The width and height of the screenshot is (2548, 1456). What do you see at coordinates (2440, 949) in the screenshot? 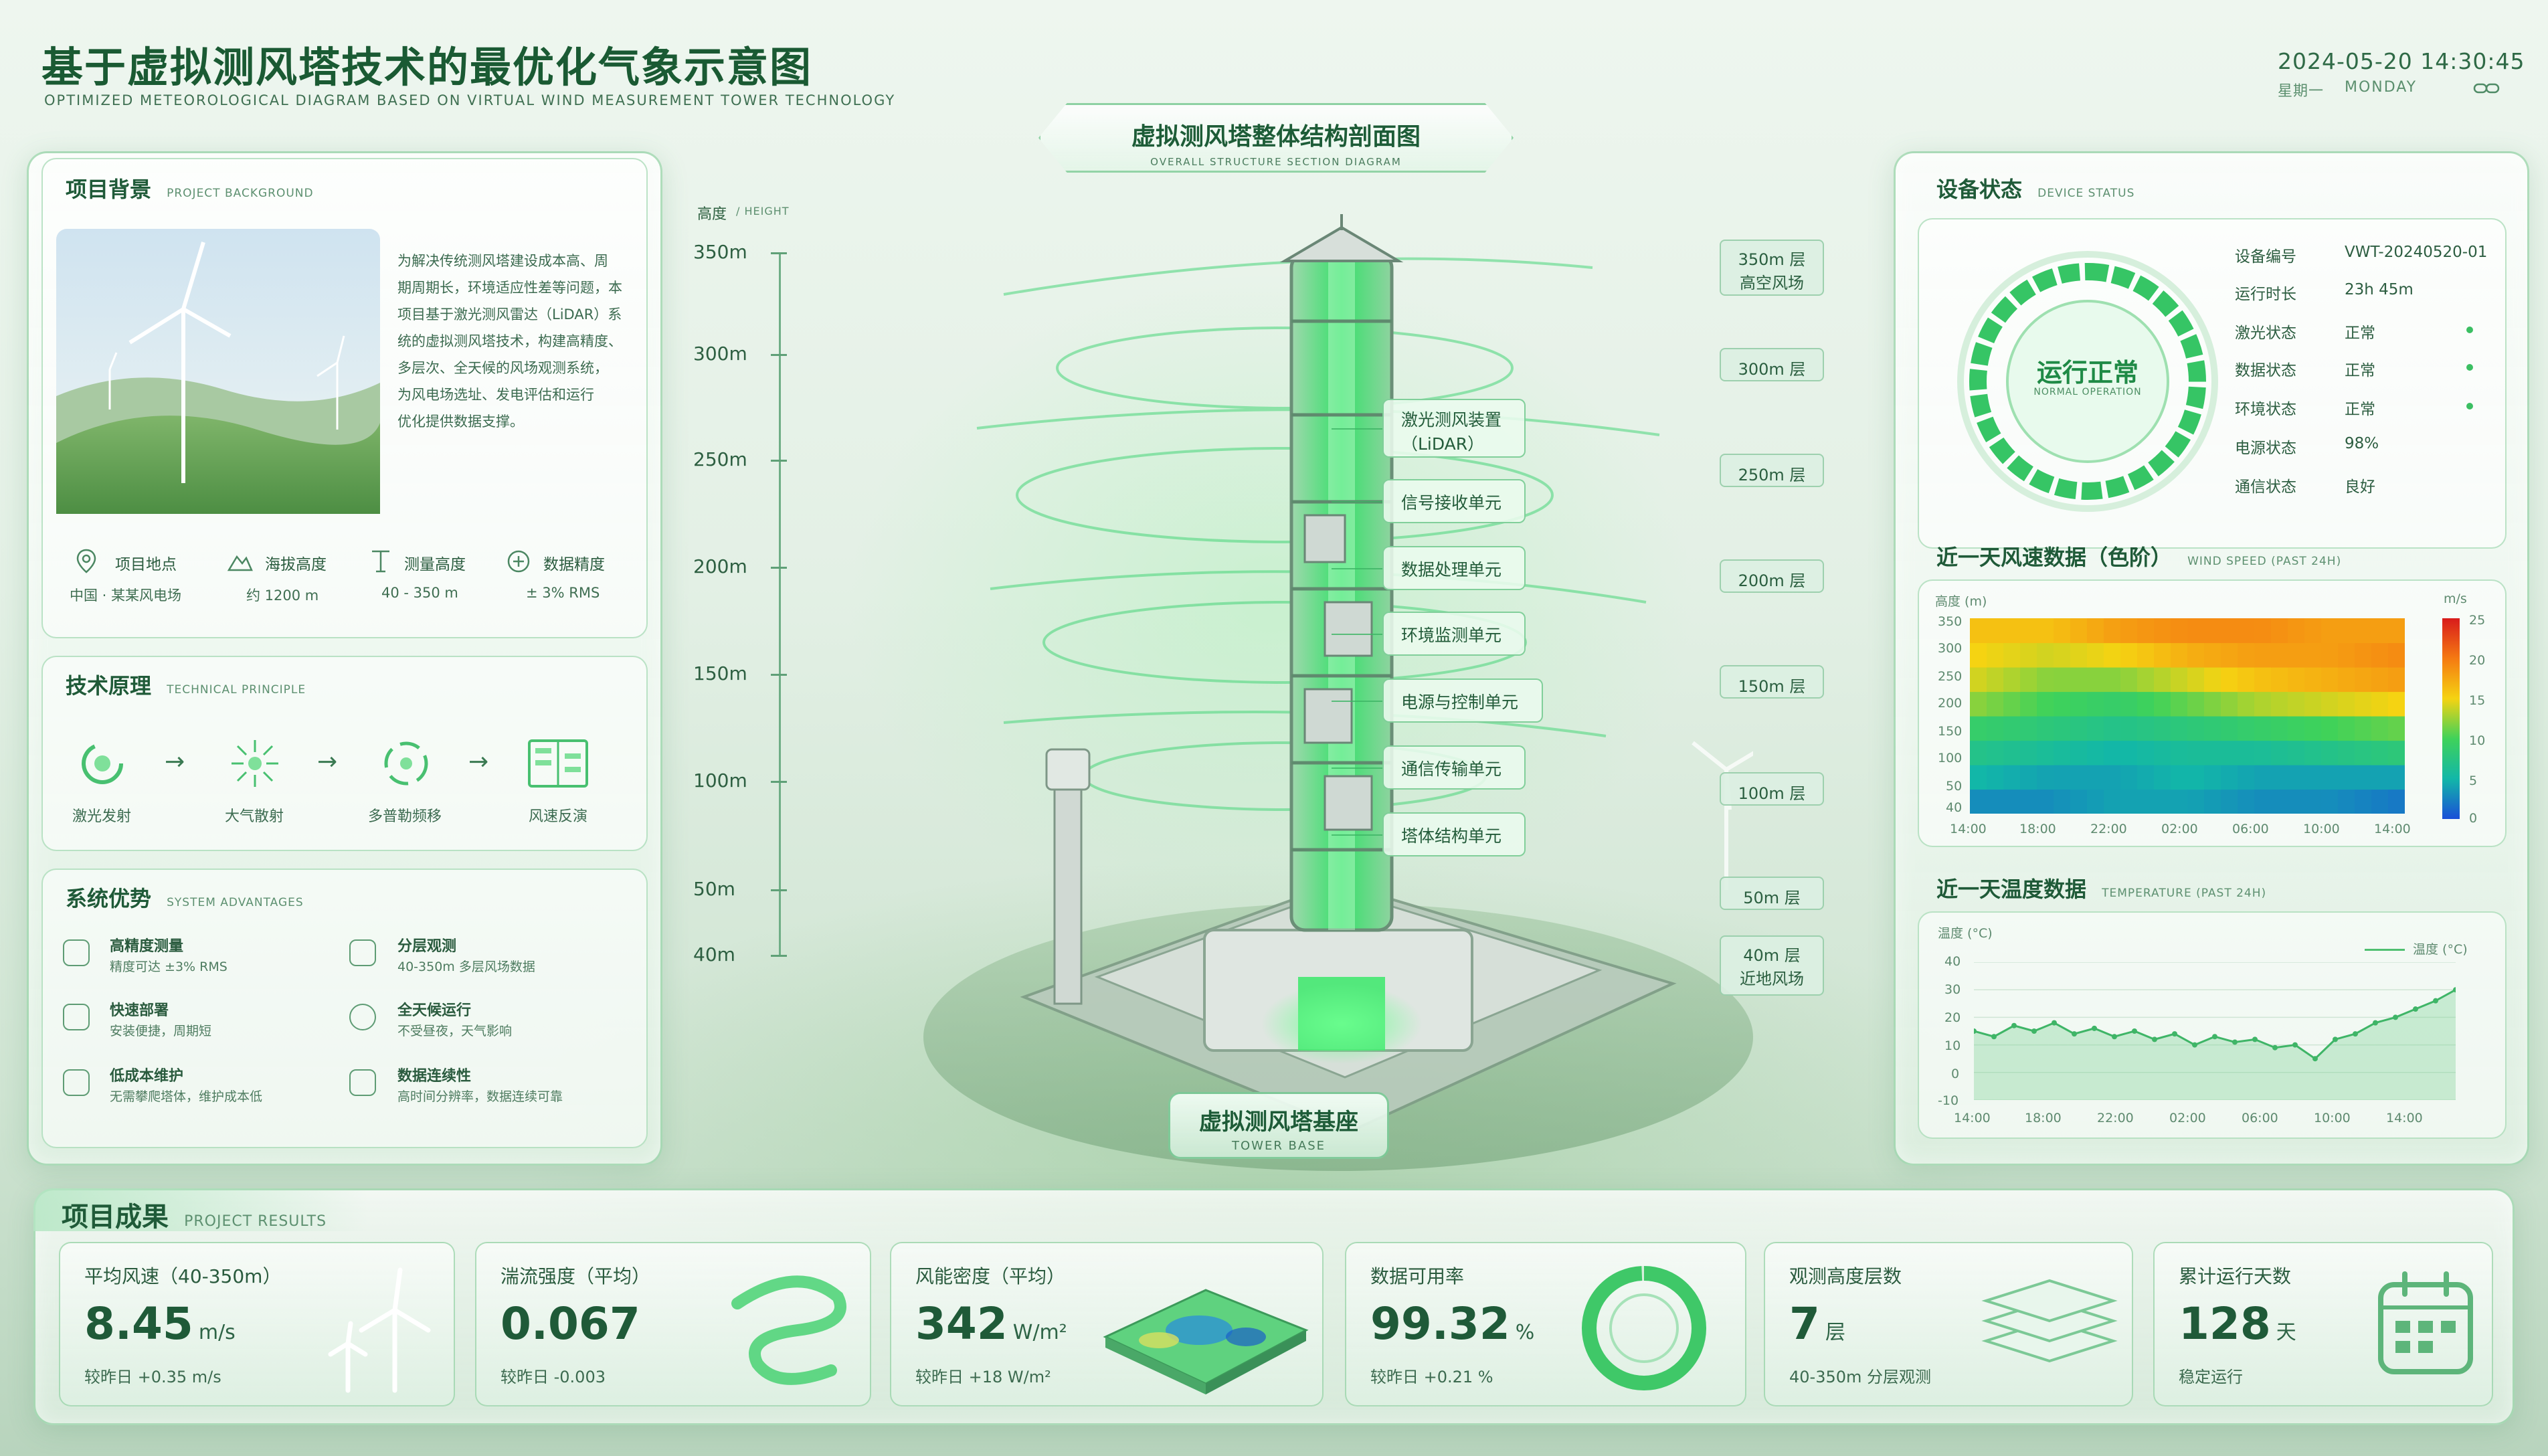
I see `temp-legend-label: 温度 (°C)` at bounding box center [2440, 949].